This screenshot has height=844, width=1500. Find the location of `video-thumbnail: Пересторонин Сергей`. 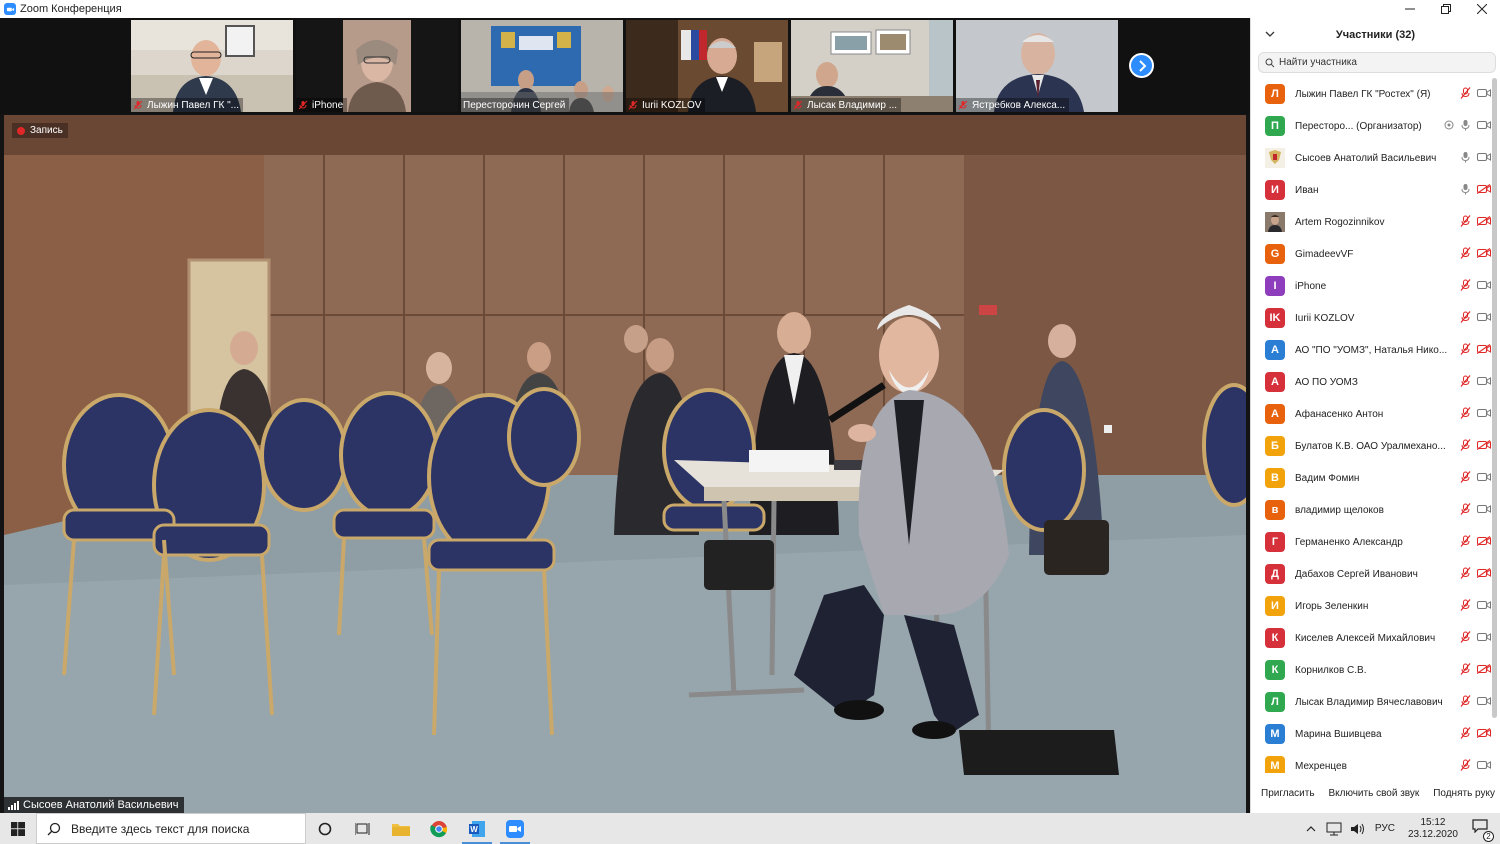

video-thumbnail: Пересторонин Сергей is located at coordinates (542, 66).